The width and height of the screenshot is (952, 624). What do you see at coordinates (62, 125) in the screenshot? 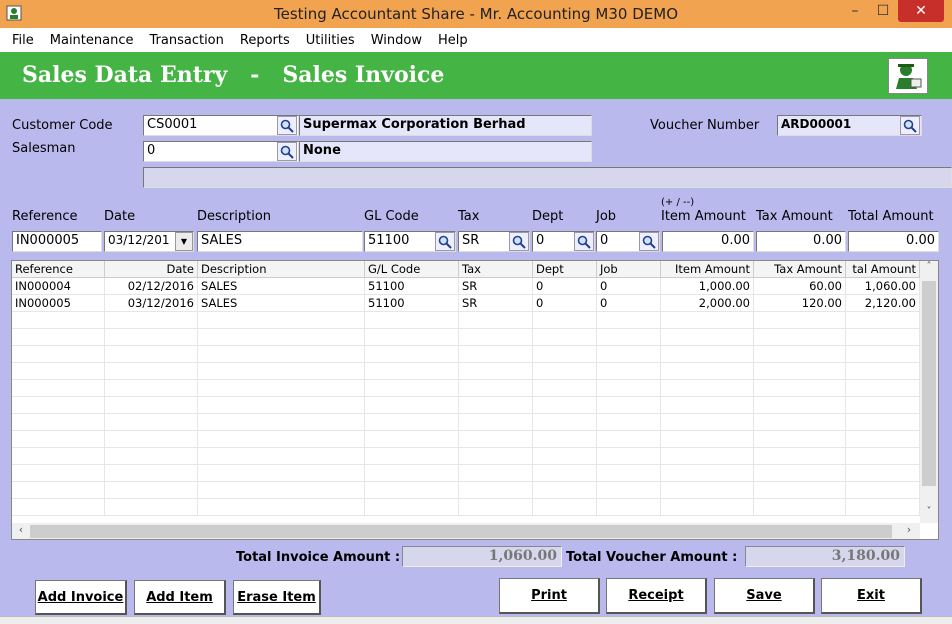
I see `customer-code-label: Customer Code` at bounding box center [62, 125].